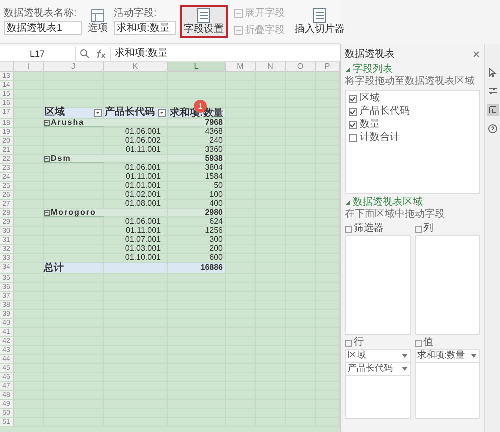 This screenshot has width=500, height=432. What do you see at coordinates (197, 240) in the screenshot?
I see `table-cell: 300` at bounding box center [197, 240].